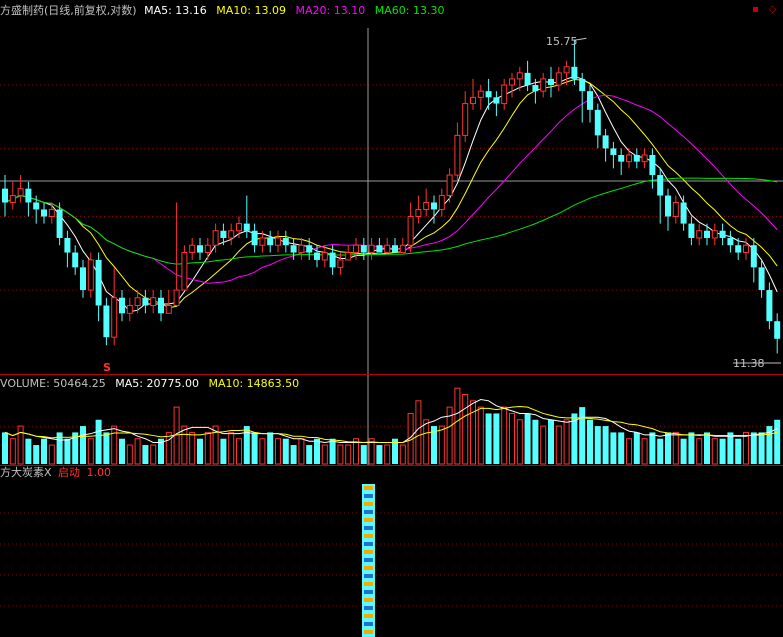 Image resolution: width=783 pixels, height=637 pixels. I want to click on high-price-label: 15.75, so click(562, 41).